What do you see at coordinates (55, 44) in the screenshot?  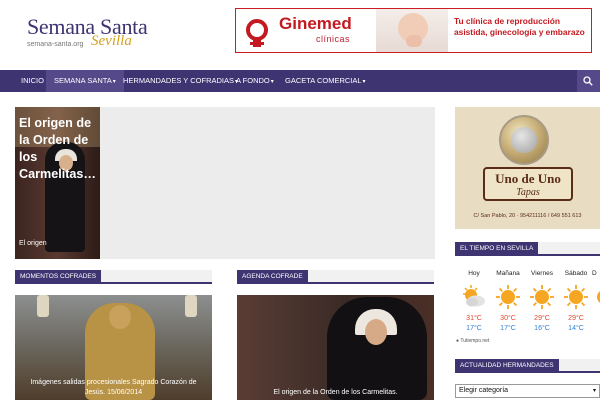 I see `logo-url-text: semana-santa.org` at bounding box center [55, 44].